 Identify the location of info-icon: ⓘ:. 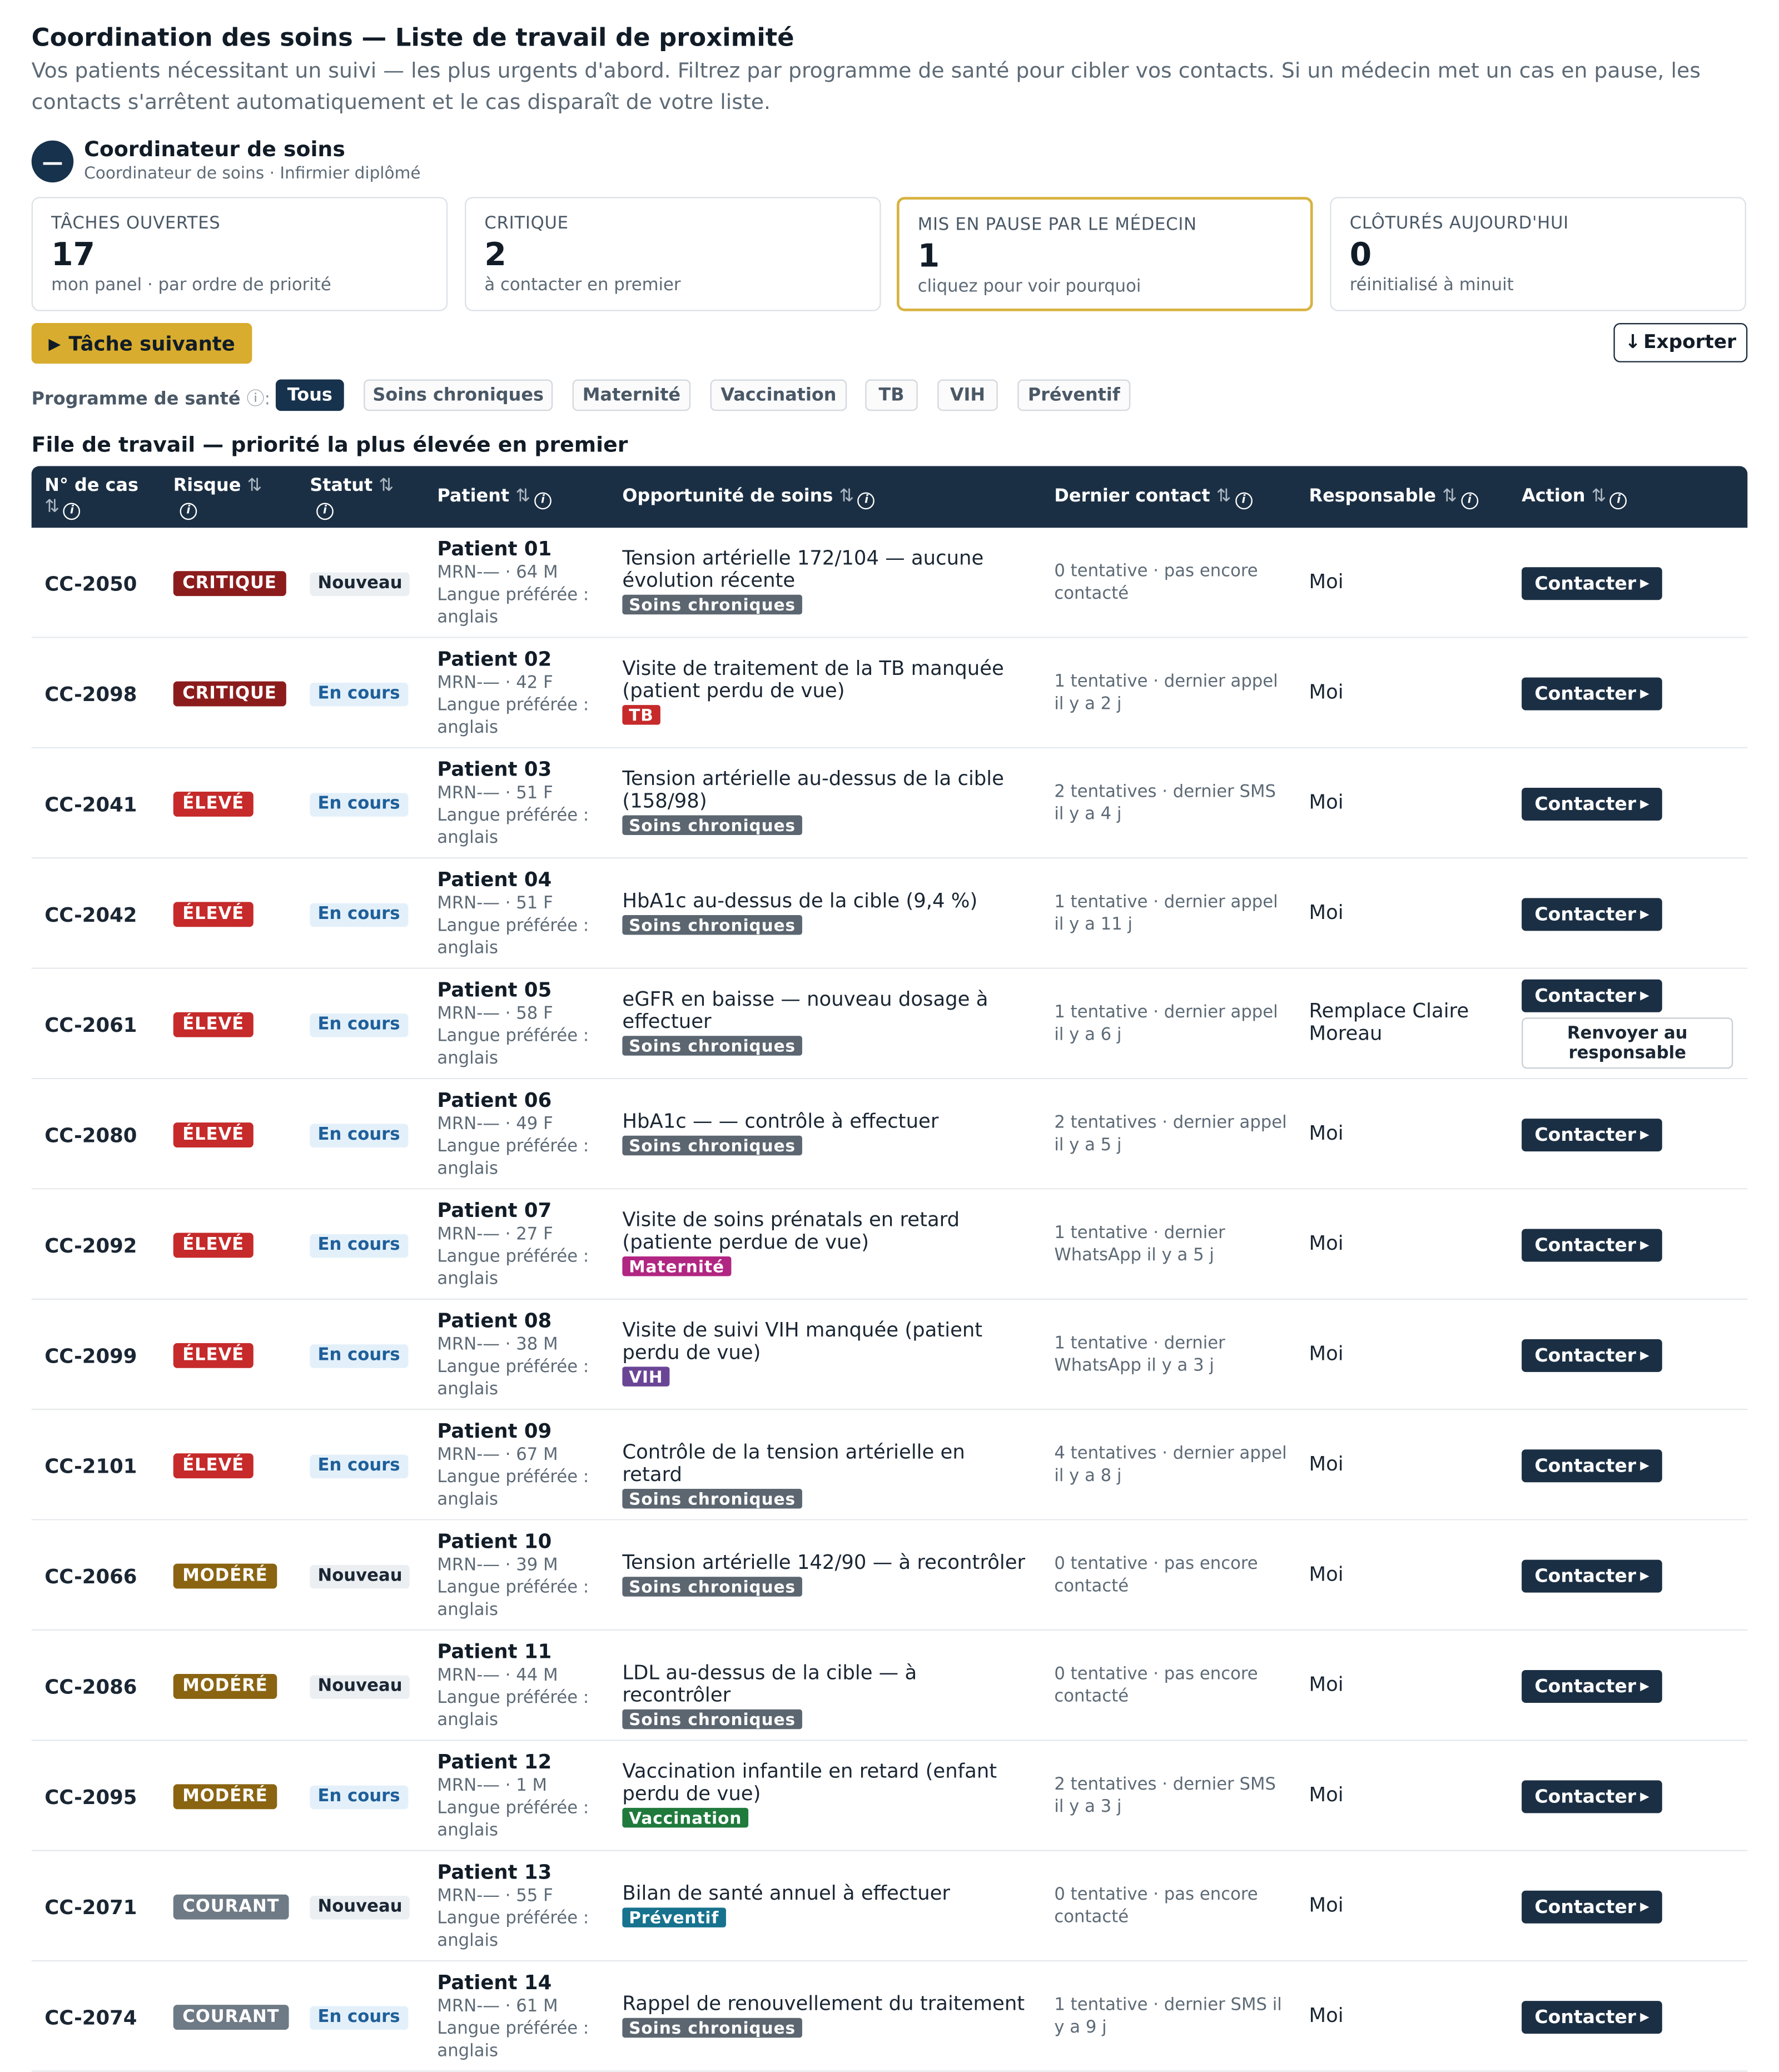
(259, 400).